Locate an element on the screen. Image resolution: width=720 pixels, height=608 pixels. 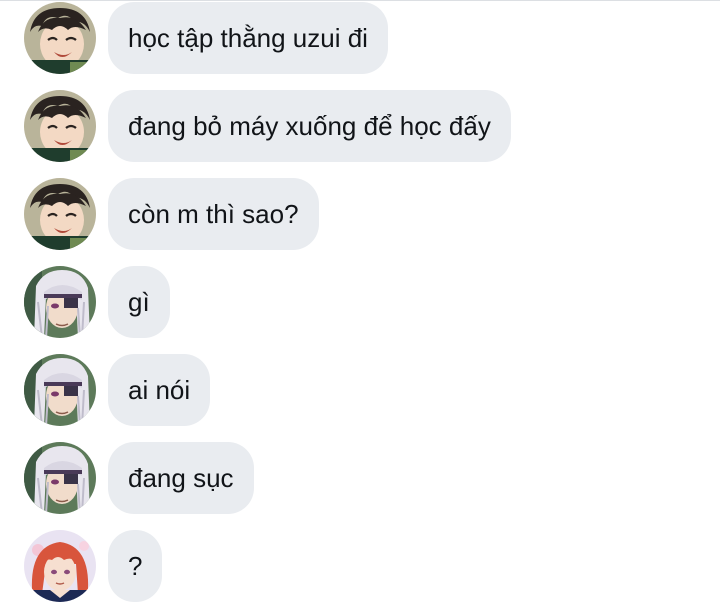
message-bubble: còn m thì sao? is located at coordinates (213, 214).